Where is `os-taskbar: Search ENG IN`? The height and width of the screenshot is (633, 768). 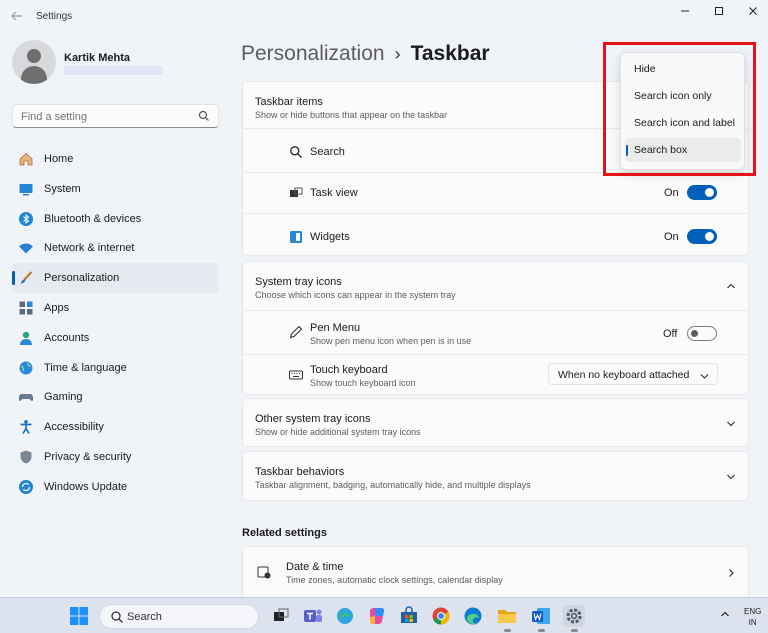
os-taskbar: Search ENG IN is located at coordinates (384, 615).